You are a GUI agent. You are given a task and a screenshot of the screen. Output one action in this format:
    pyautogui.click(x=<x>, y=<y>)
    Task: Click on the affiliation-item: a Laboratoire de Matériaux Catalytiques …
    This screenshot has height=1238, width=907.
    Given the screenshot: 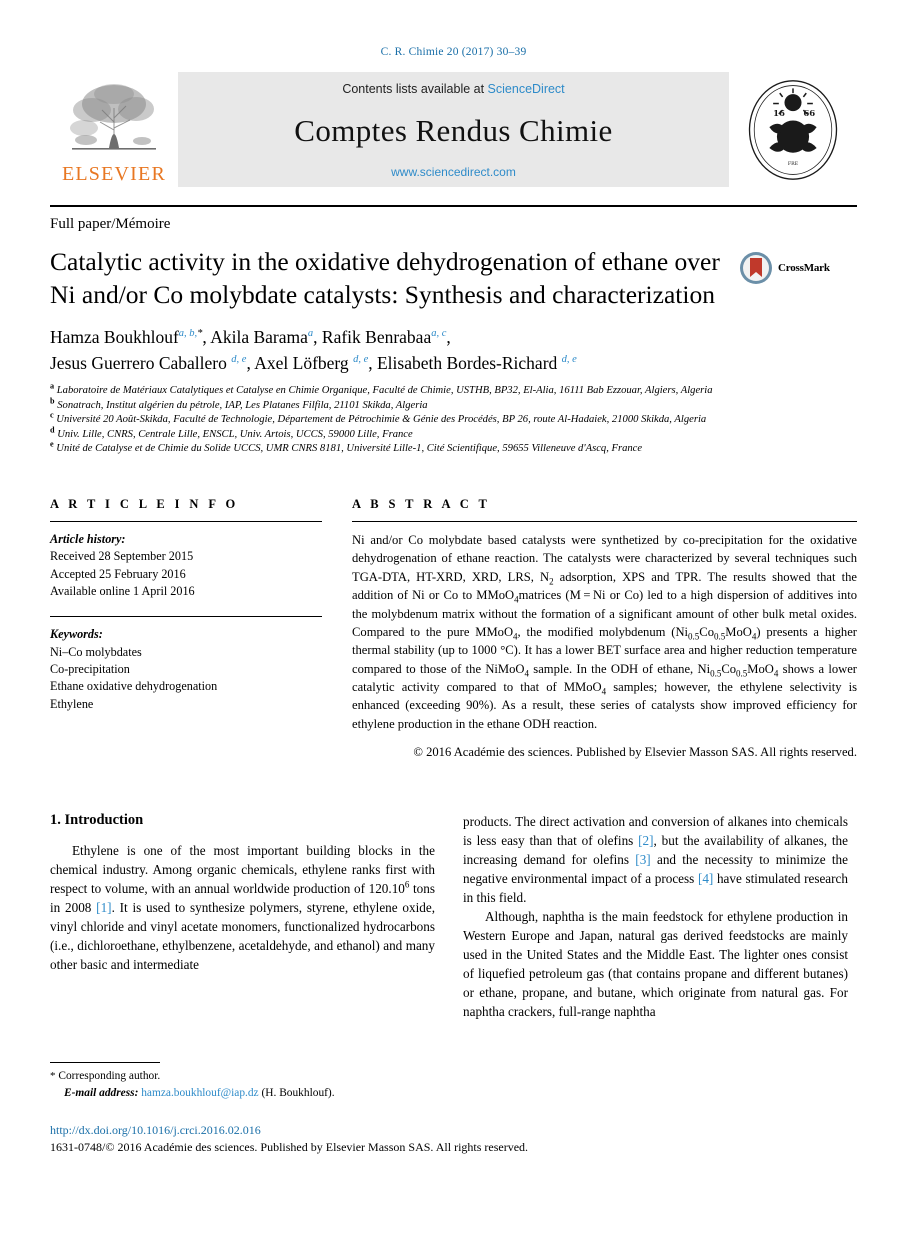 What is the action you would take?
    pyautogui.click(x=453, y=390)
    